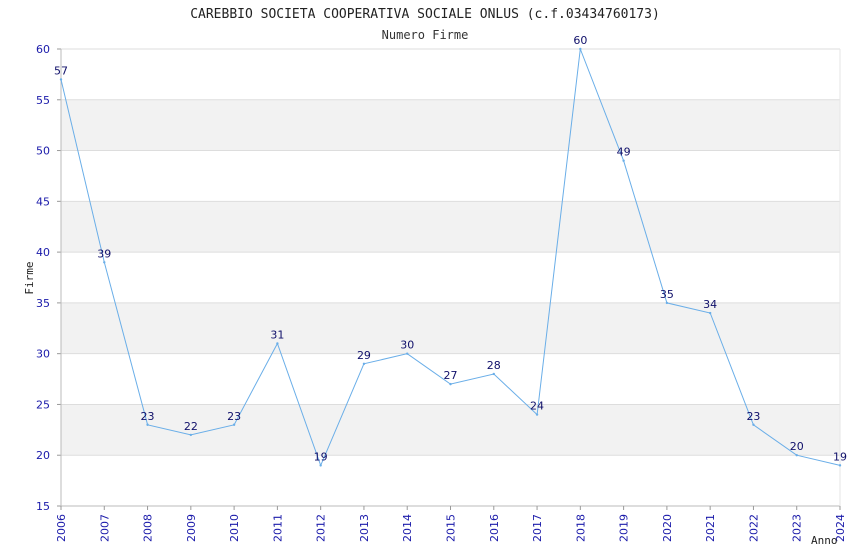 Image resolution: width=850 pixels, height=550 pixels. I want to click on data-label-2009: 22, so click(191, 426).